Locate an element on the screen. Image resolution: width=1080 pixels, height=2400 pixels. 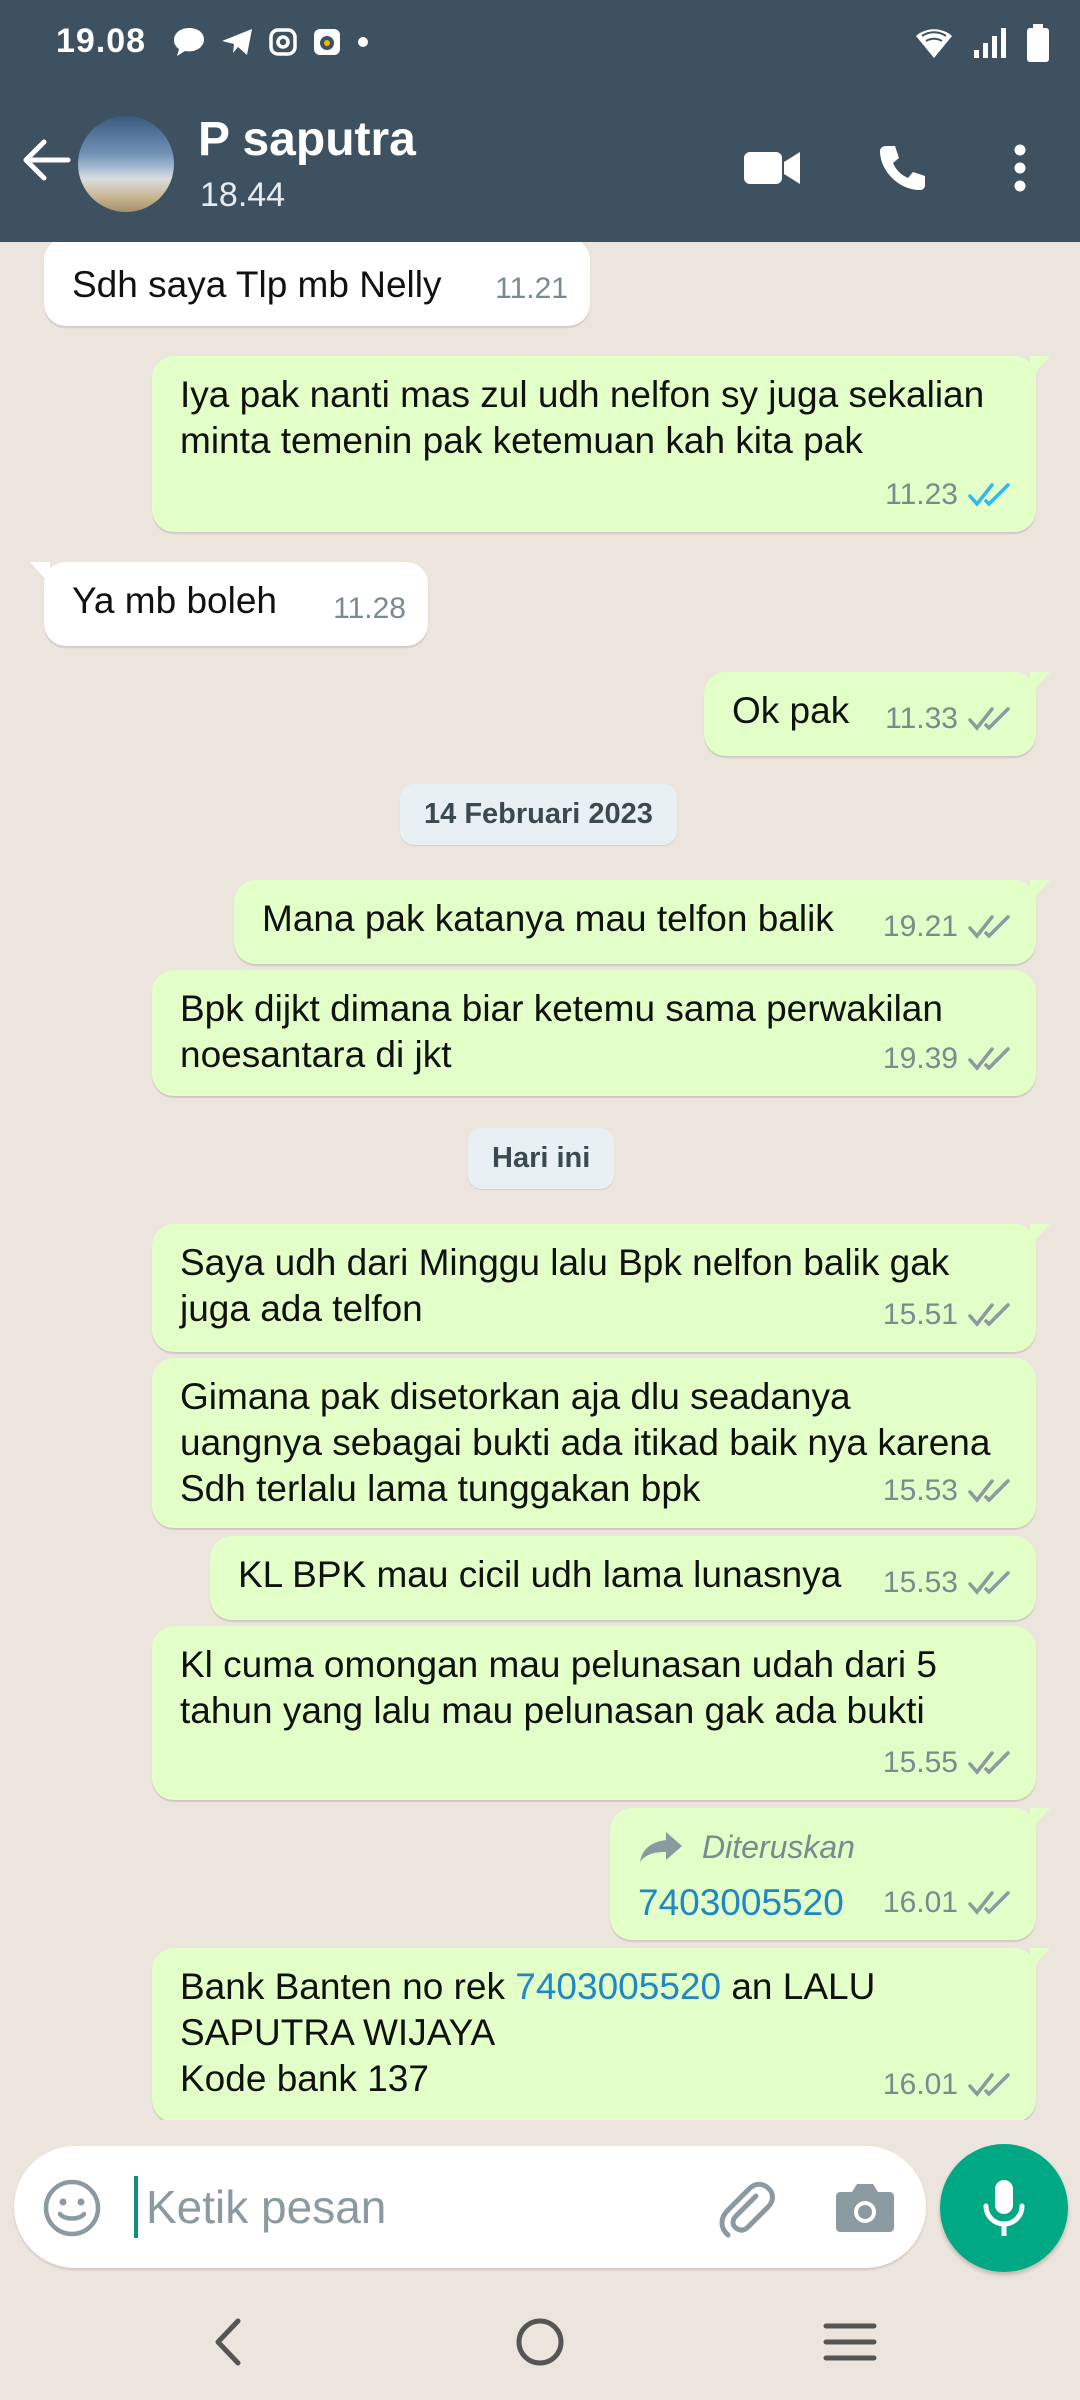
message-time: 15.51 is located at coordinates (920, 1314).